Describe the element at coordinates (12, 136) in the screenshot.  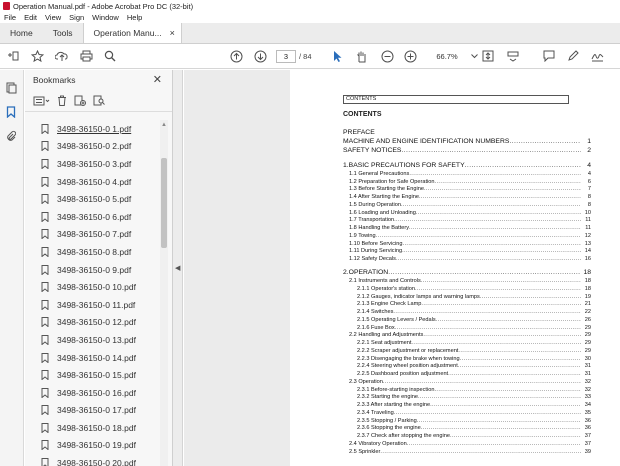
I see `attachments-paperclip-icon` at that location.